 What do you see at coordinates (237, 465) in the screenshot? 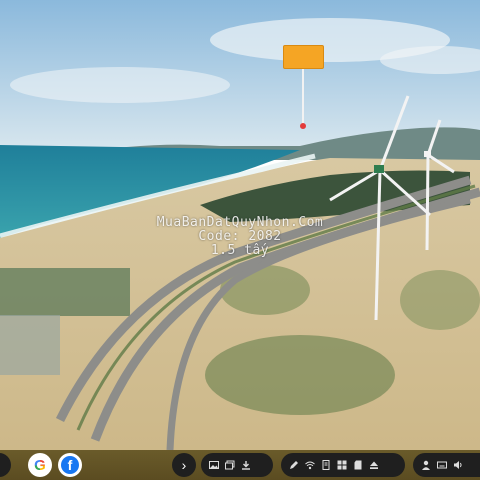
I see `media-tray` at bounding box center [237, 465].